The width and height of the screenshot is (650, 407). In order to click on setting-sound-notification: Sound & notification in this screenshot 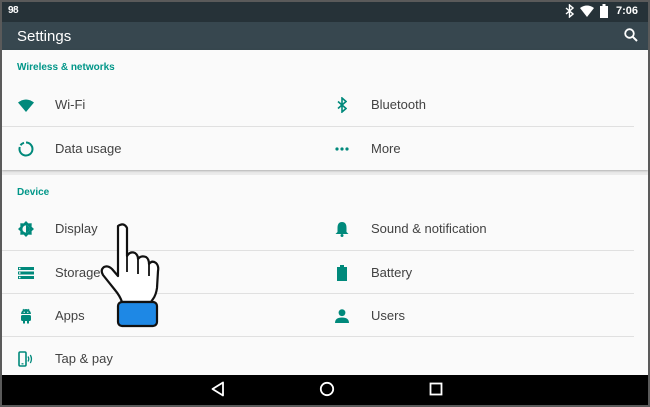, I will do `click(476, 228)`.